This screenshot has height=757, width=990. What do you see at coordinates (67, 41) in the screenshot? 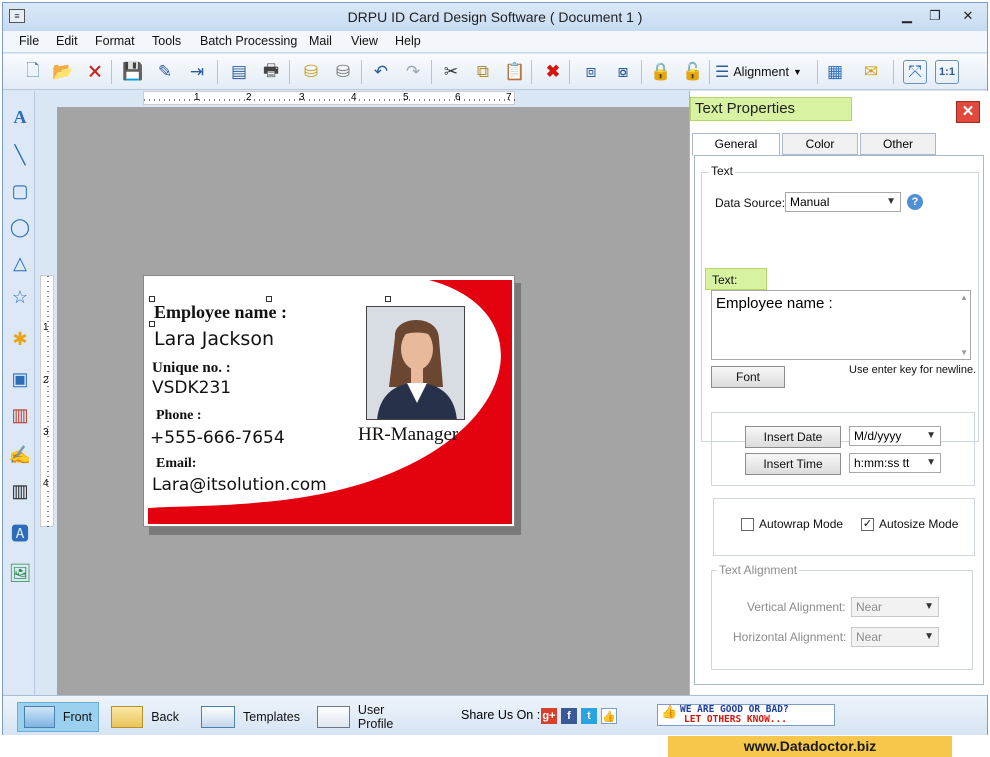
I see `menu-edit: Edit` at bounding box center [67, 41].